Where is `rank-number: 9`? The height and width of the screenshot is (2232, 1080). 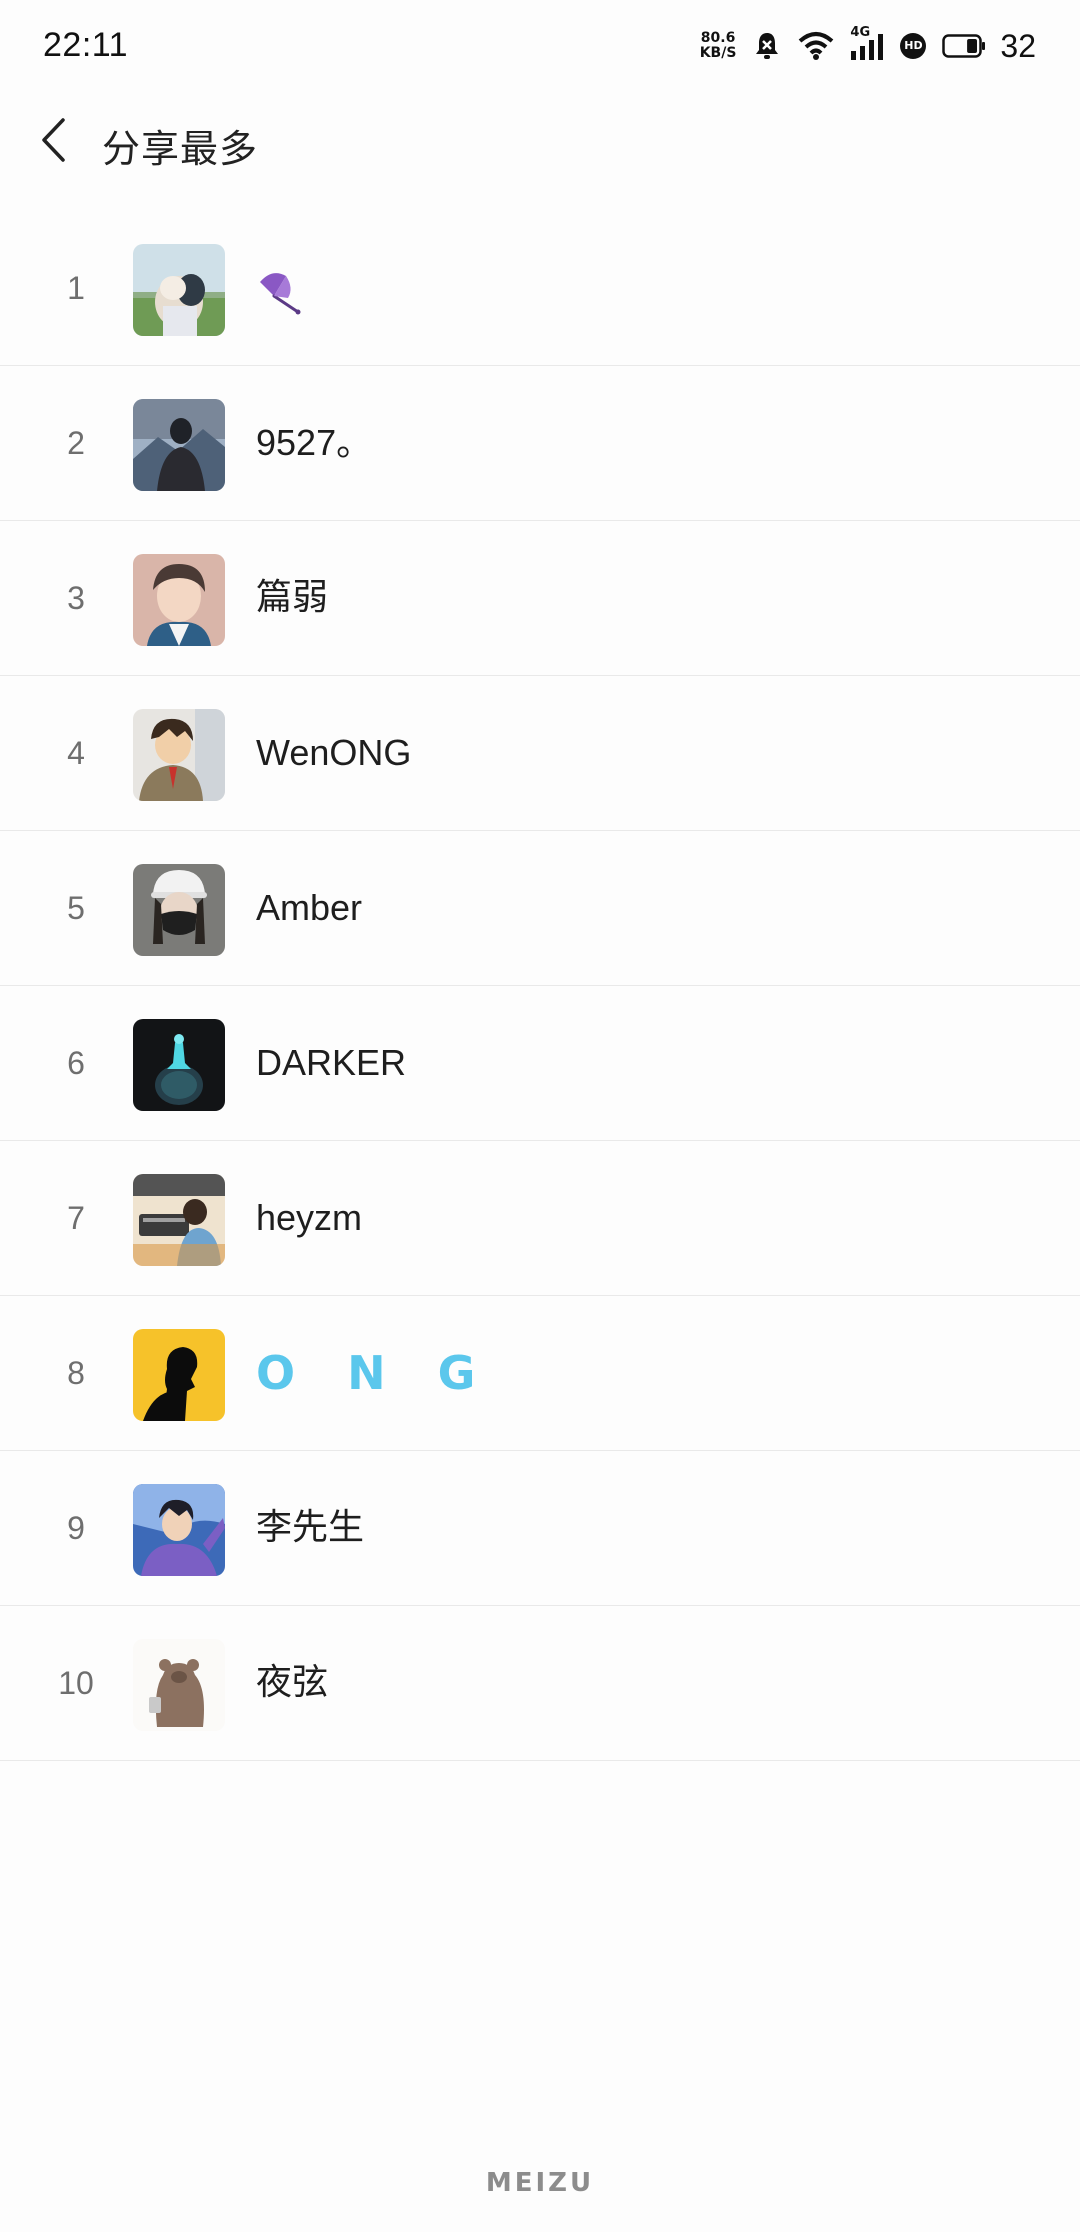 rank-number: 9 is located at coordinates (76, 1528).